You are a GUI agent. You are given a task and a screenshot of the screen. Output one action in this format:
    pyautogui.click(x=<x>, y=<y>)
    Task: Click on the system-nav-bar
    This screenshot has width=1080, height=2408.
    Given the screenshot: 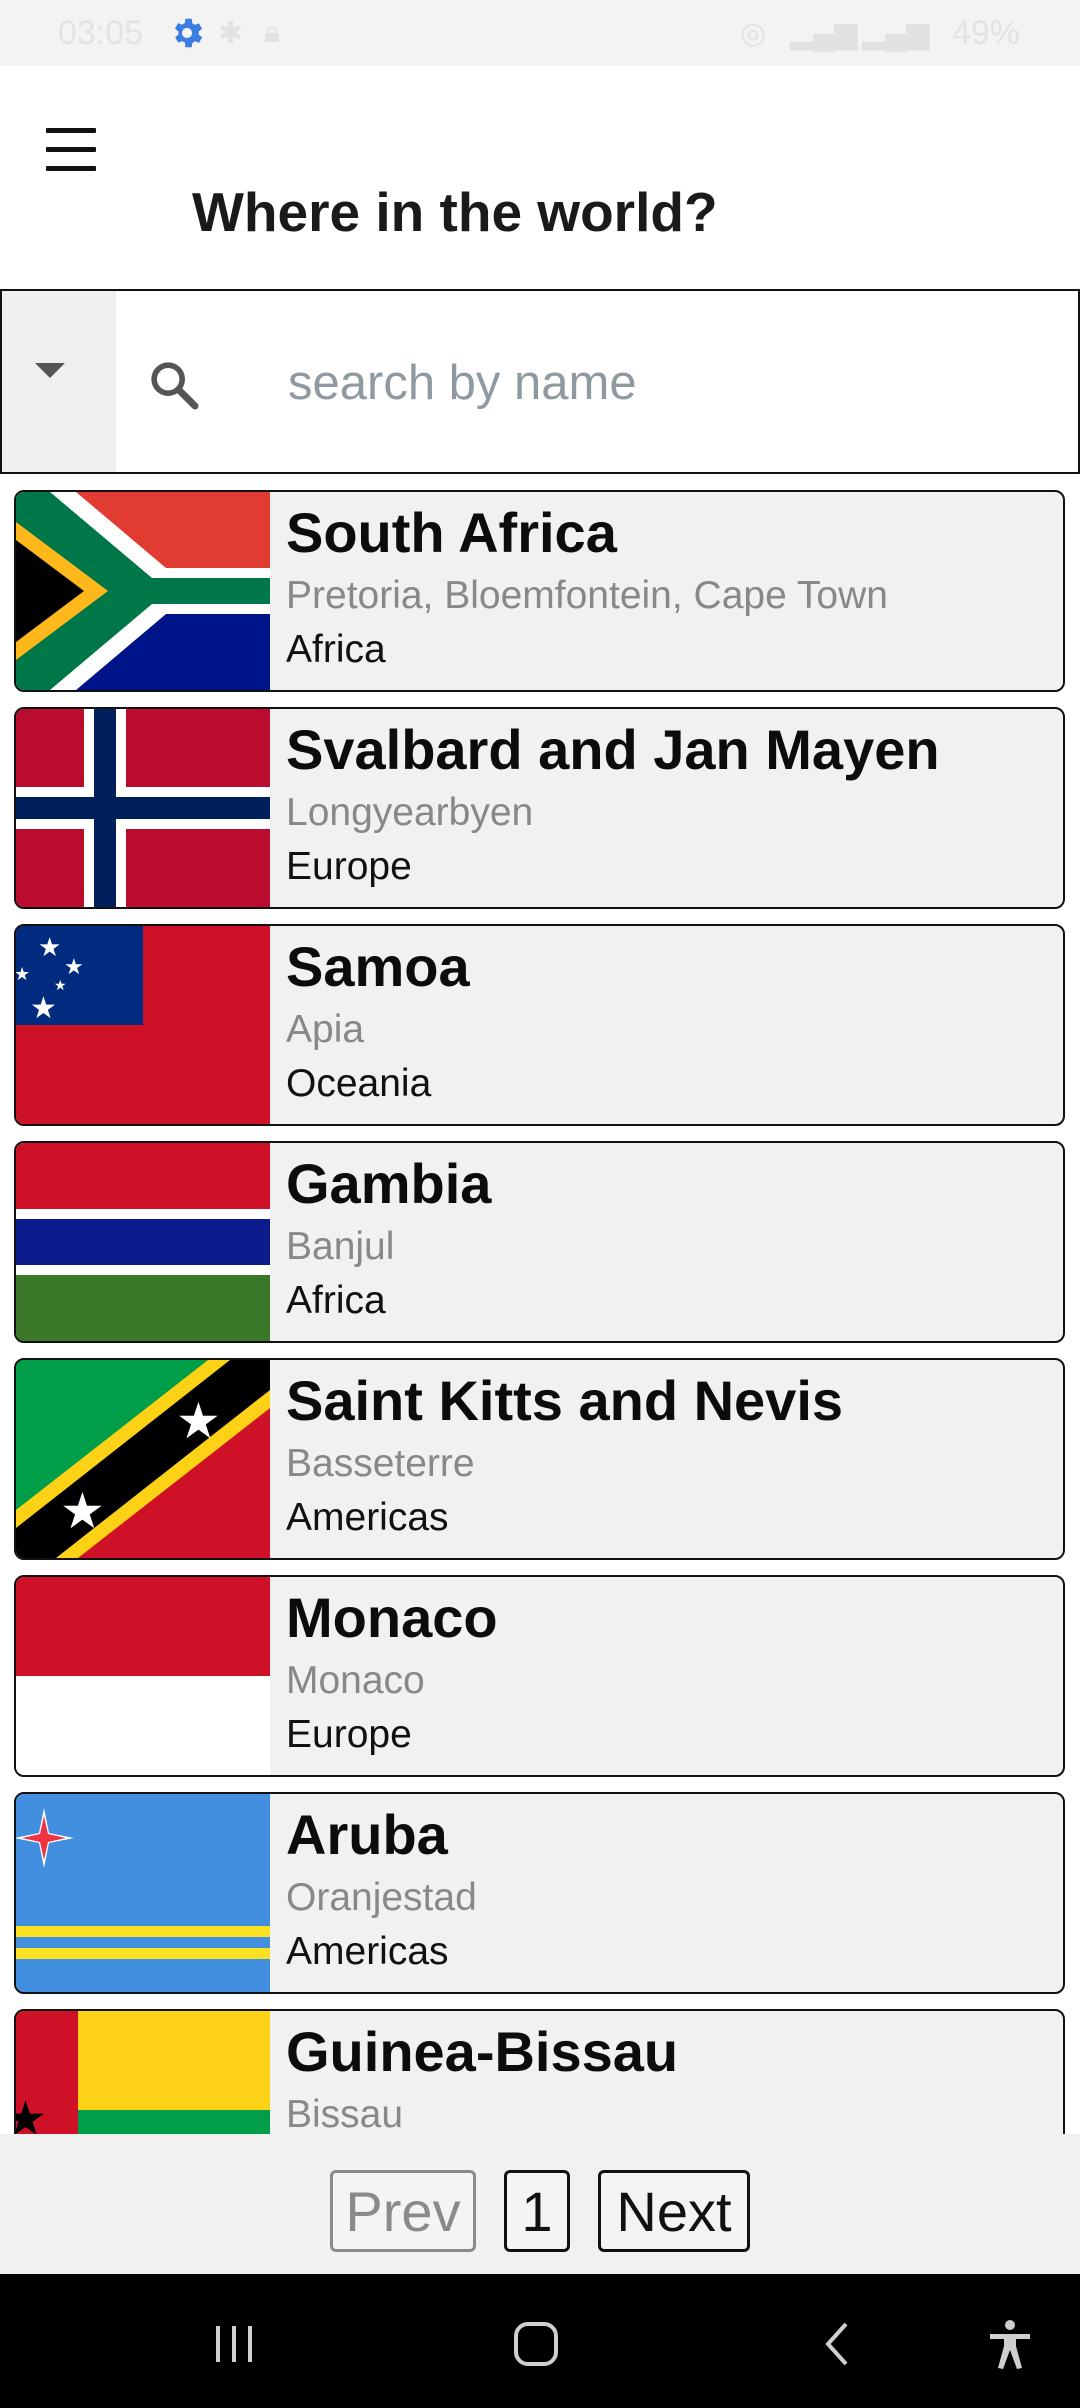 What is the action you would take?
    pyautogui.click(x=540, y=2341)
    